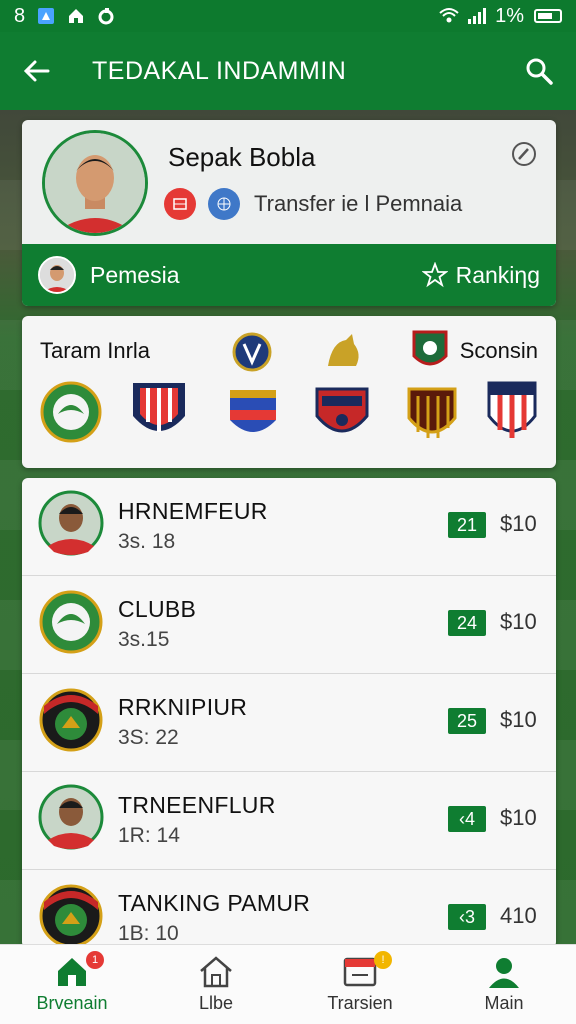 This screenshot has width=576, height=1024. Describe the element at coordinates (467, 819) in the screenshot. I see `row-badge: ‹4` at that location.